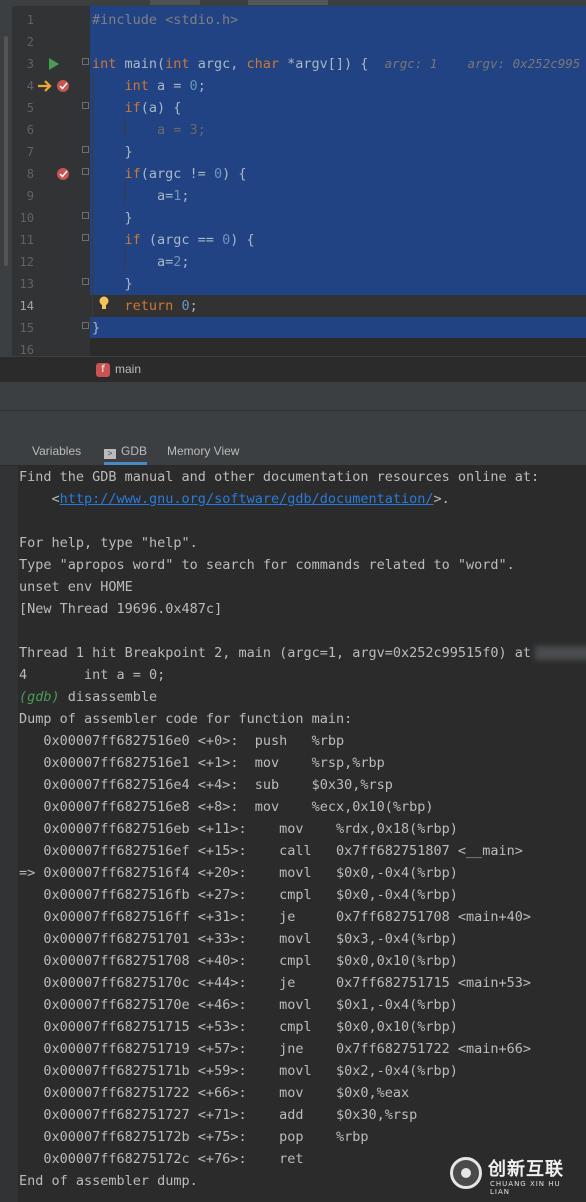 The height and width of the screenshot is (1202, 586). I want to click on lightbulb-icon, so click(104, 303).